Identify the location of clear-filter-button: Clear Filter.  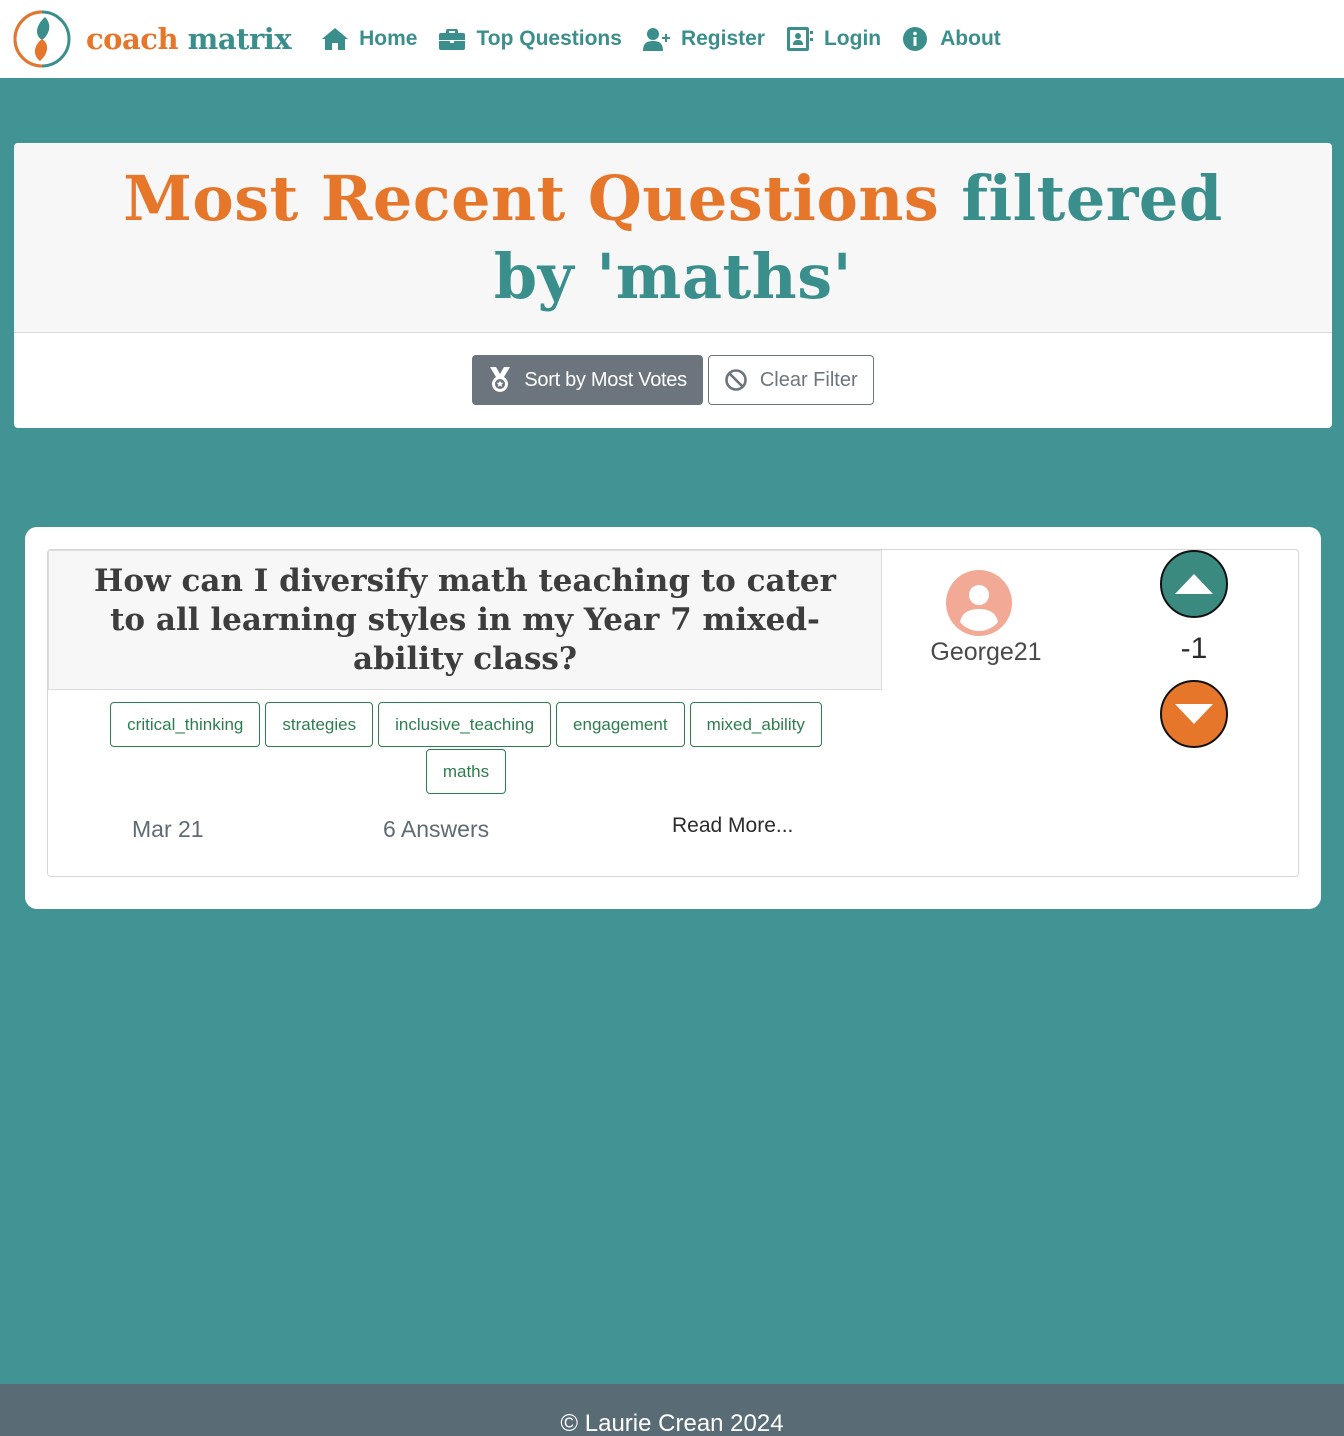
(790, 380).